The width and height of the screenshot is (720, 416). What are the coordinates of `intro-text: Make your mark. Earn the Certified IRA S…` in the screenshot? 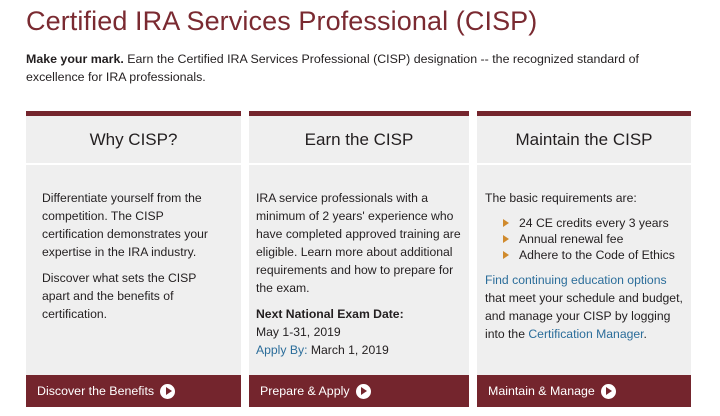 It's located at (356, 68).